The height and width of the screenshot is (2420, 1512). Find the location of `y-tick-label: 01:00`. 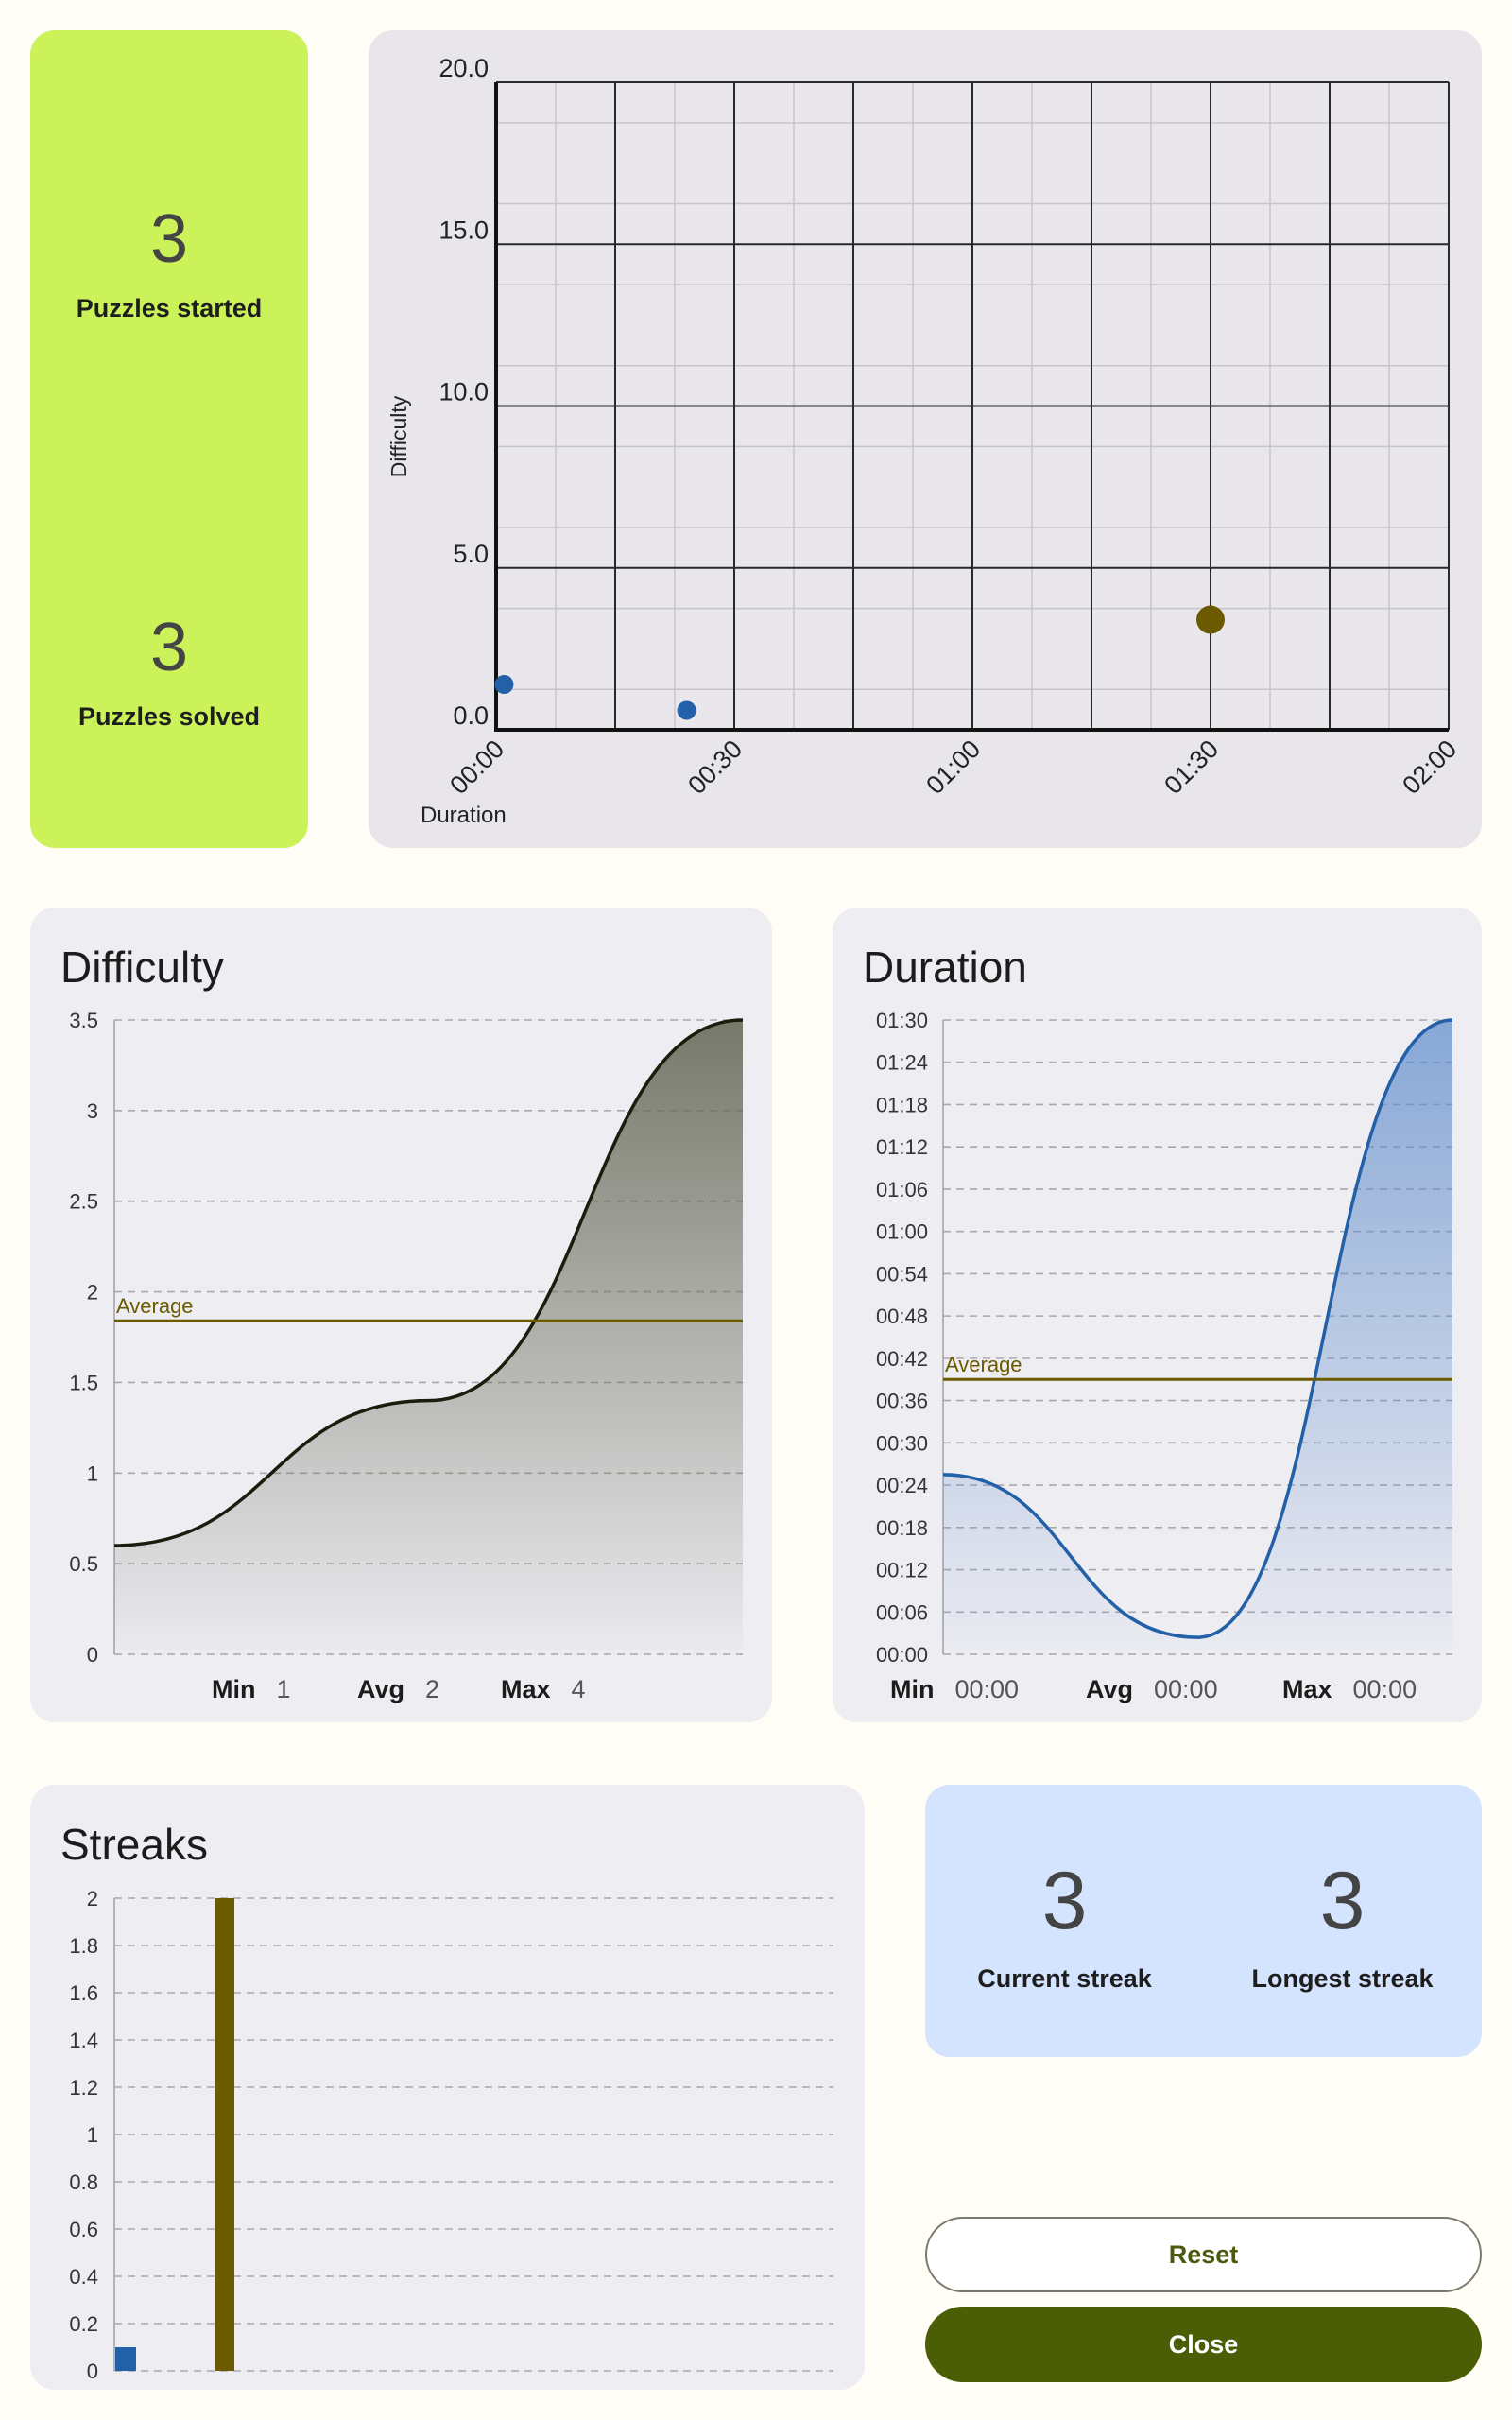

y-tick-label: 01:00 is located at coordinates (902, 1232).